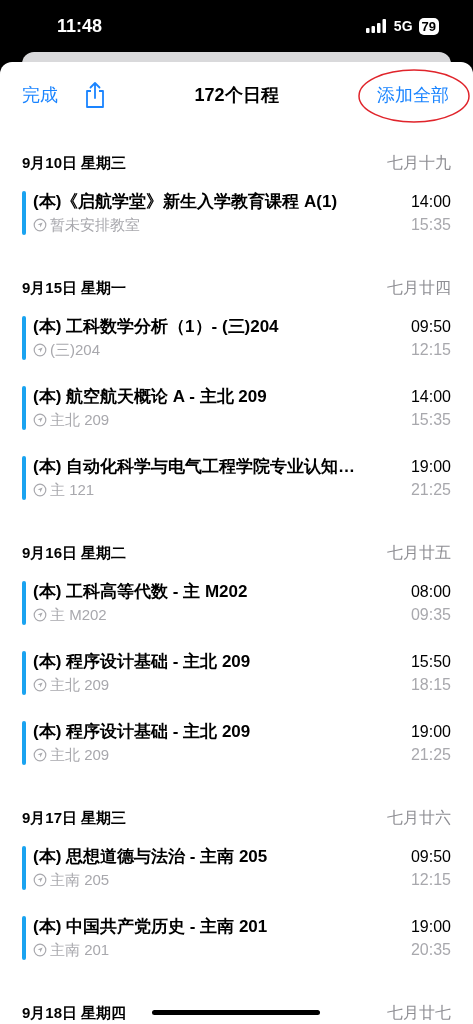 The width and height of the screenshot is (473, 1024). Describe the element at coordinates (151, 927) in the screenshot. I see `event-title: (本) 中国共产党历史 - 主南 201` at that location.